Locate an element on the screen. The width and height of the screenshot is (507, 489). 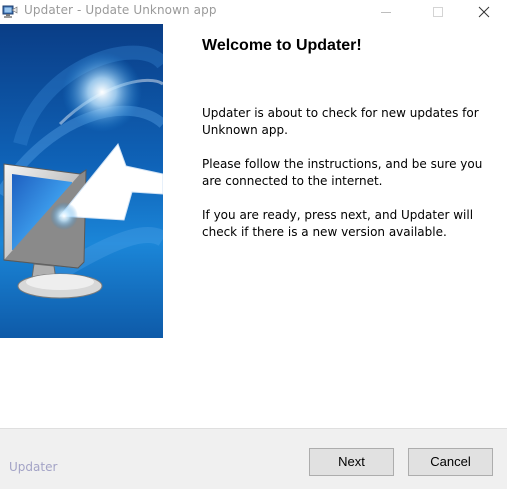
minimize-button is located at coordinates (386, 12).